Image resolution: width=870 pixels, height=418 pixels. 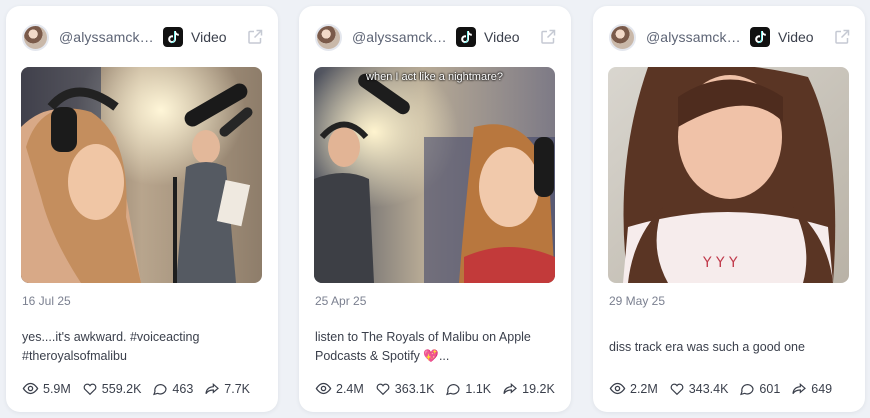 What do you see at coordinates (637, 301) in the screenshot?
I see `post-date: 29 May 25` at bounding box center [637, 301].